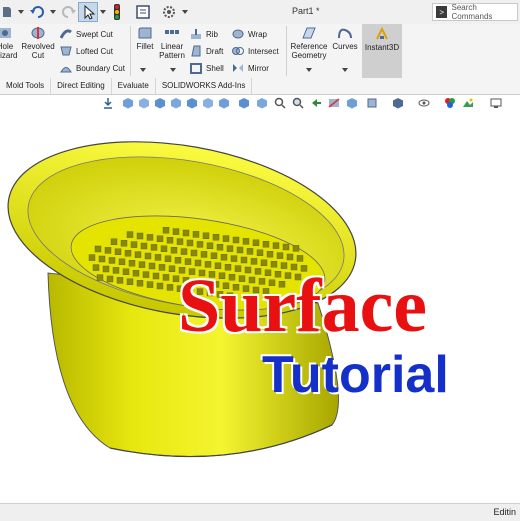 This screenshot has height=521, width=520. I want to click on quick-access-toolbar, so click(42, 12).